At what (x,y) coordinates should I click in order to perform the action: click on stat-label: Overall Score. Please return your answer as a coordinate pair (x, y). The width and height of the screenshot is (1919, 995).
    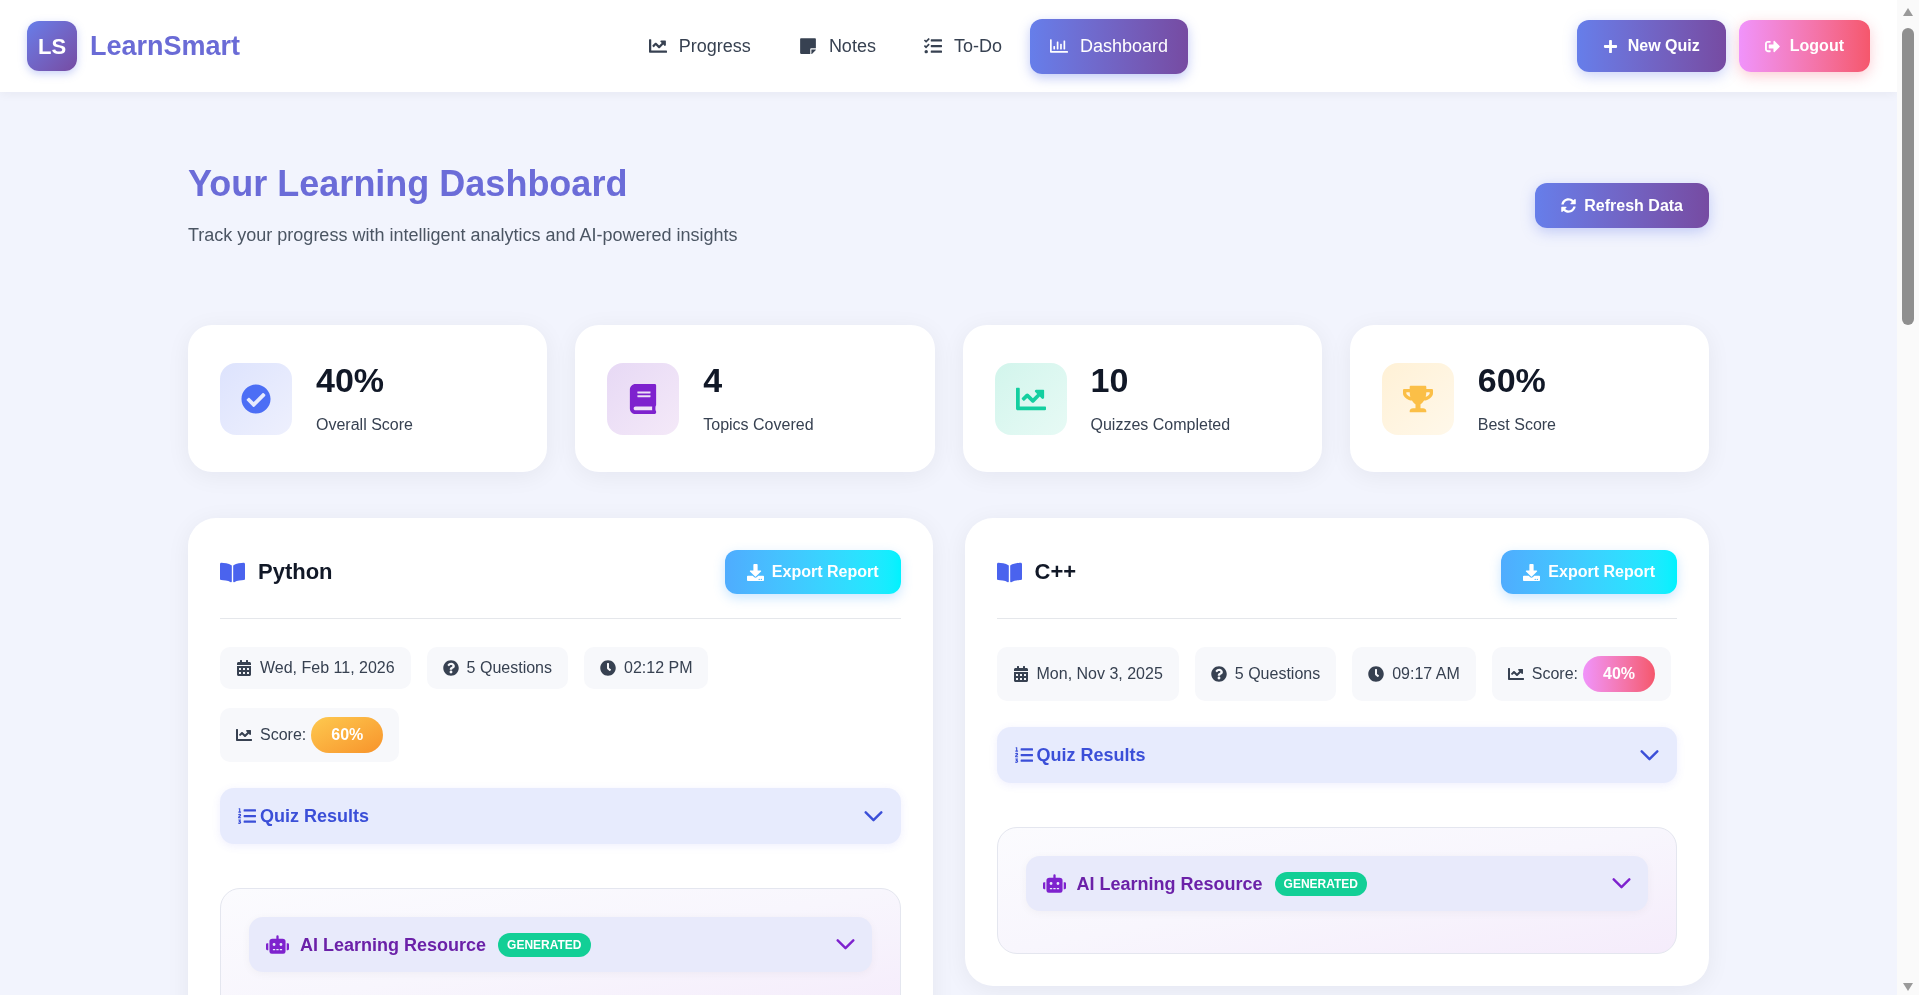
    Looking at the image, I should click on (364, 425).